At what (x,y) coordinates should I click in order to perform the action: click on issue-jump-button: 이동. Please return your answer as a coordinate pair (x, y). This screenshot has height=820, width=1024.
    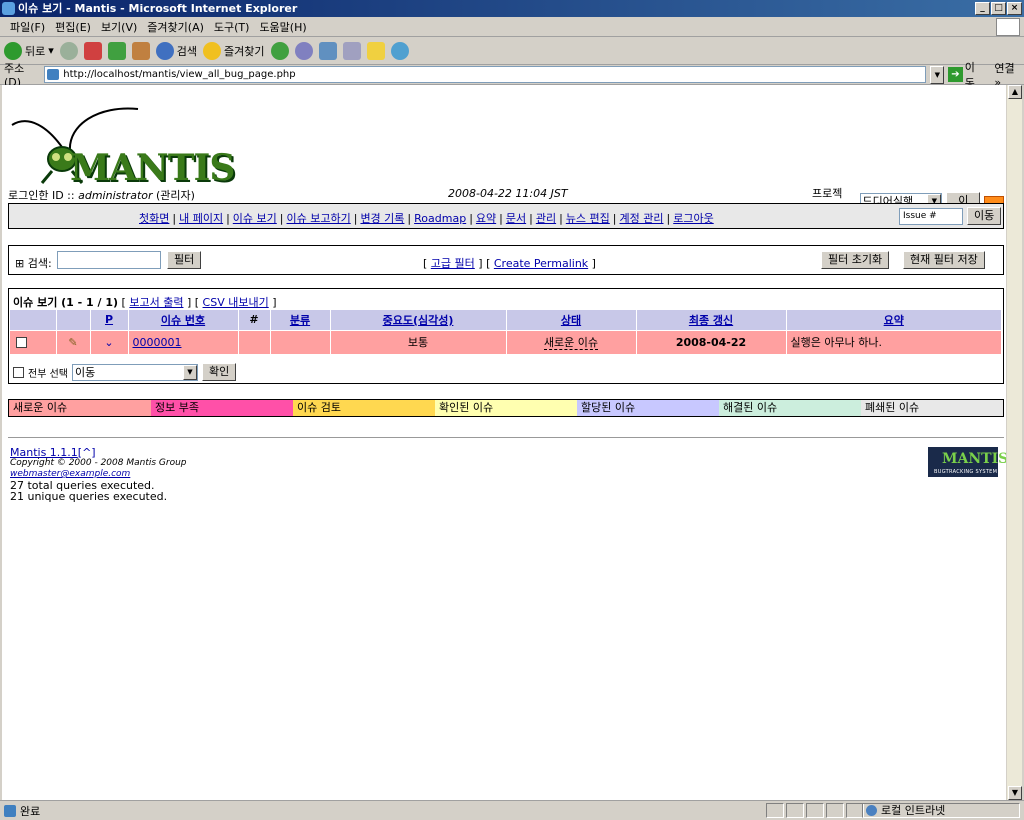
    Looking at the image, I should click on (984, 216).